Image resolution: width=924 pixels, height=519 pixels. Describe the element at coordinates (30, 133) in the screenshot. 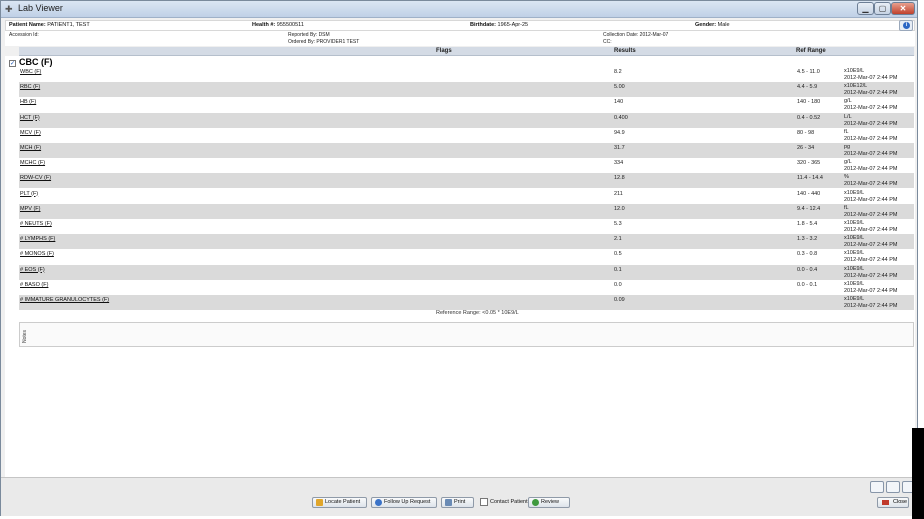

I see `test-name-link: MCV (F)` at that location.